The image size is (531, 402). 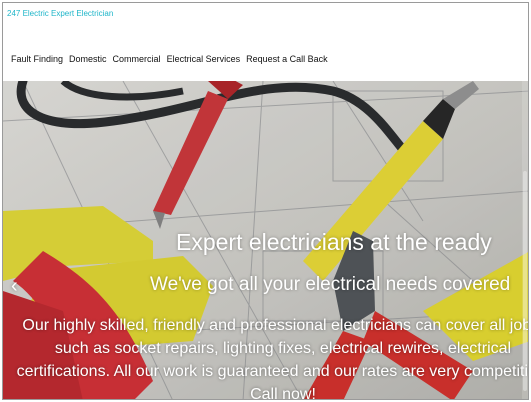 I want to click on hero-title: Expert electricians at the ready, so click(x=334, y=242).